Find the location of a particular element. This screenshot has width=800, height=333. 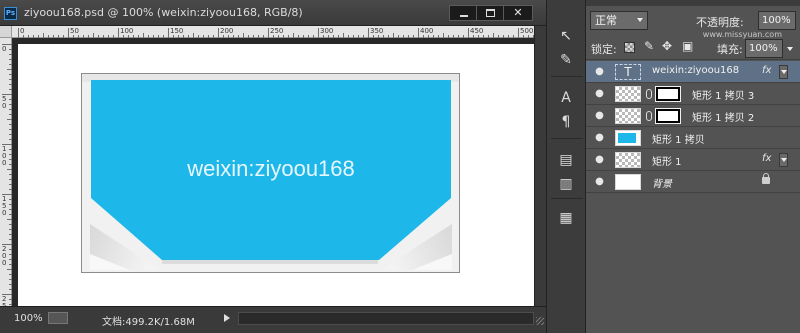

status-menu-arrow-icon is located at coordinates (227, 318).